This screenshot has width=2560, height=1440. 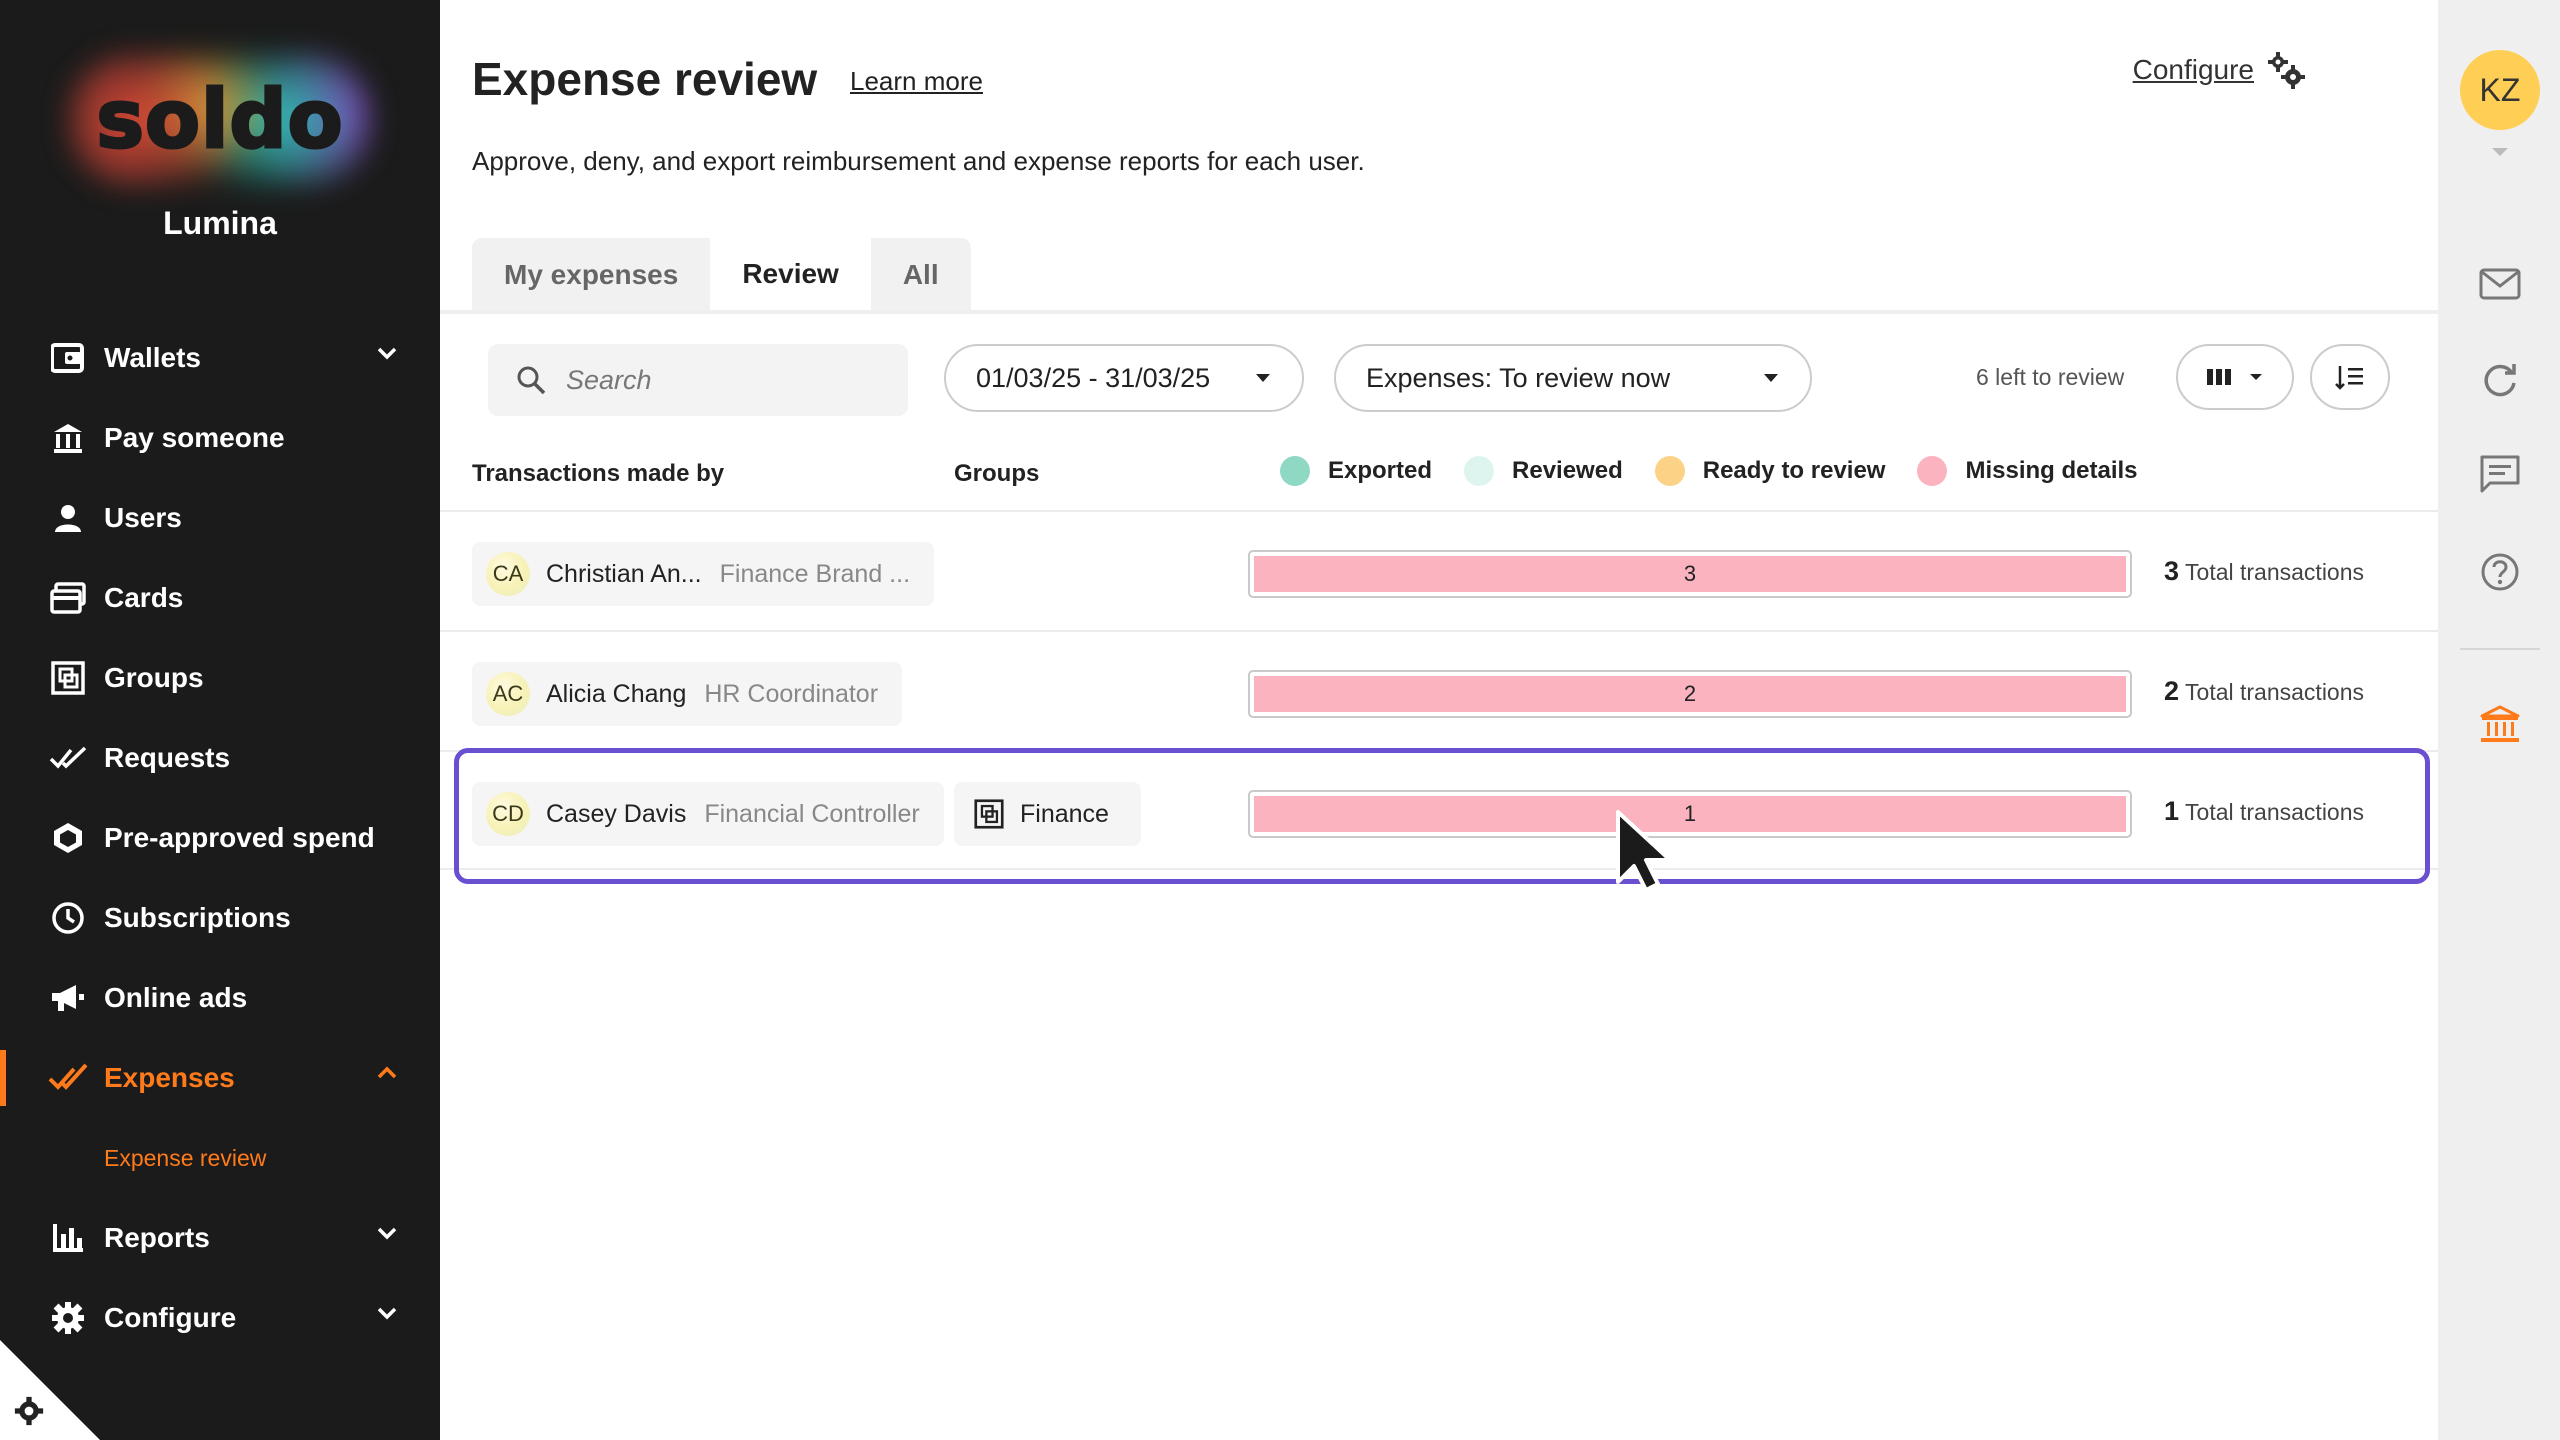 I want to click on missing-details-segment: 1, so click(x=1690, y=814).